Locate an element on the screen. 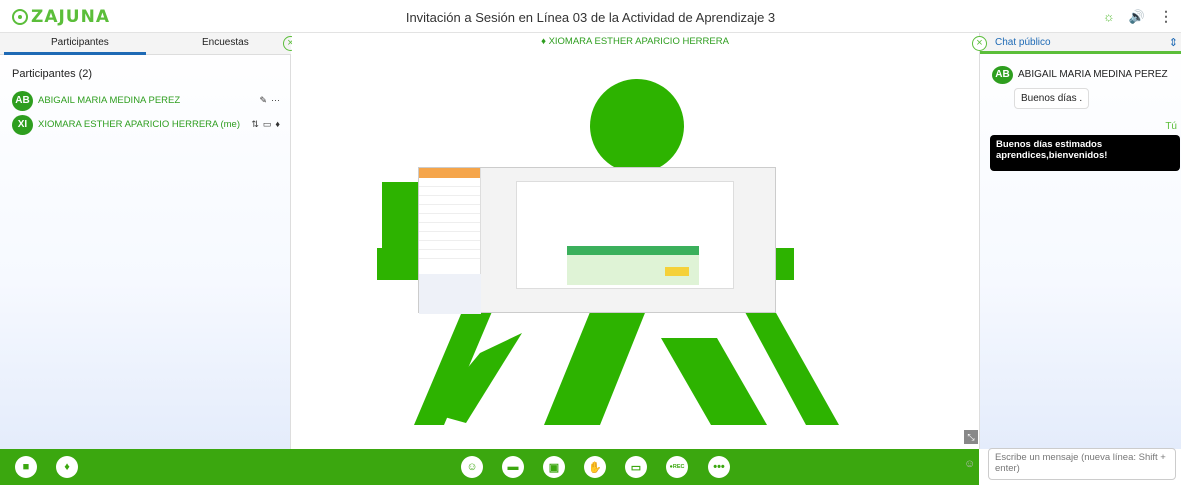 The height and width of the screenshot is (485, 1181). shared-content-card is located at coordinates (625, 235).